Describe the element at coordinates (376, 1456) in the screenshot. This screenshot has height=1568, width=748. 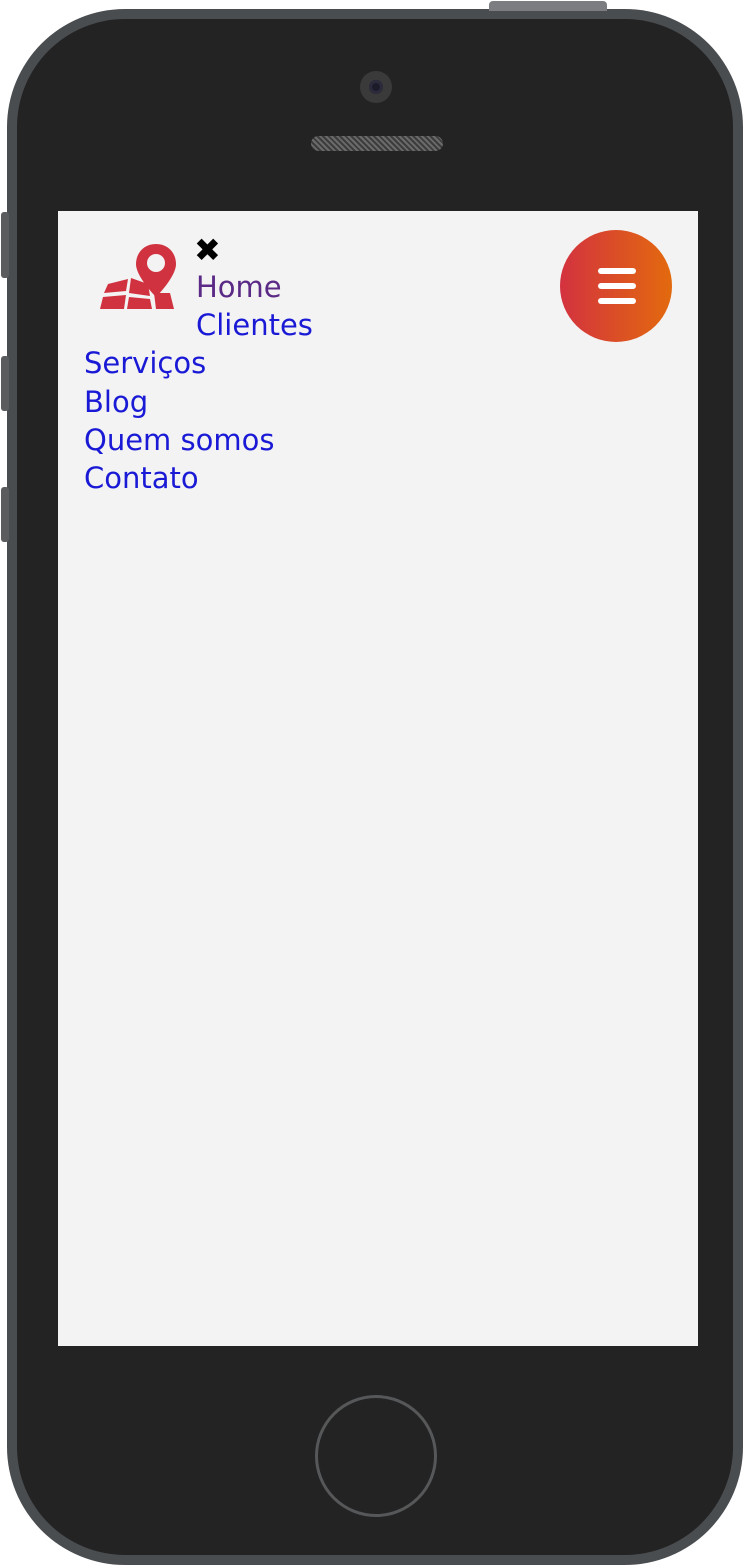
I see `home-button` at that location.